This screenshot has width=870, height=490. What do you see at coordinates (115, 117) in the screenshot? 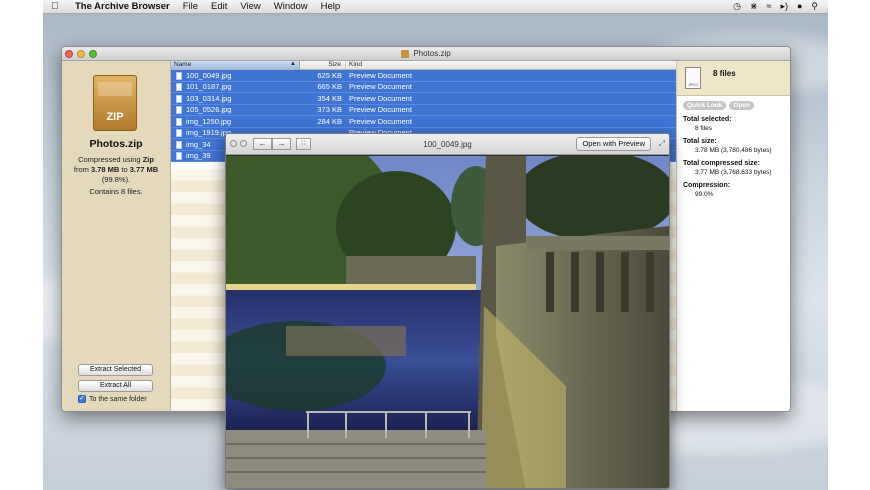
I see `zip-icon-label: ZIP` at bounding box center [115, 117].